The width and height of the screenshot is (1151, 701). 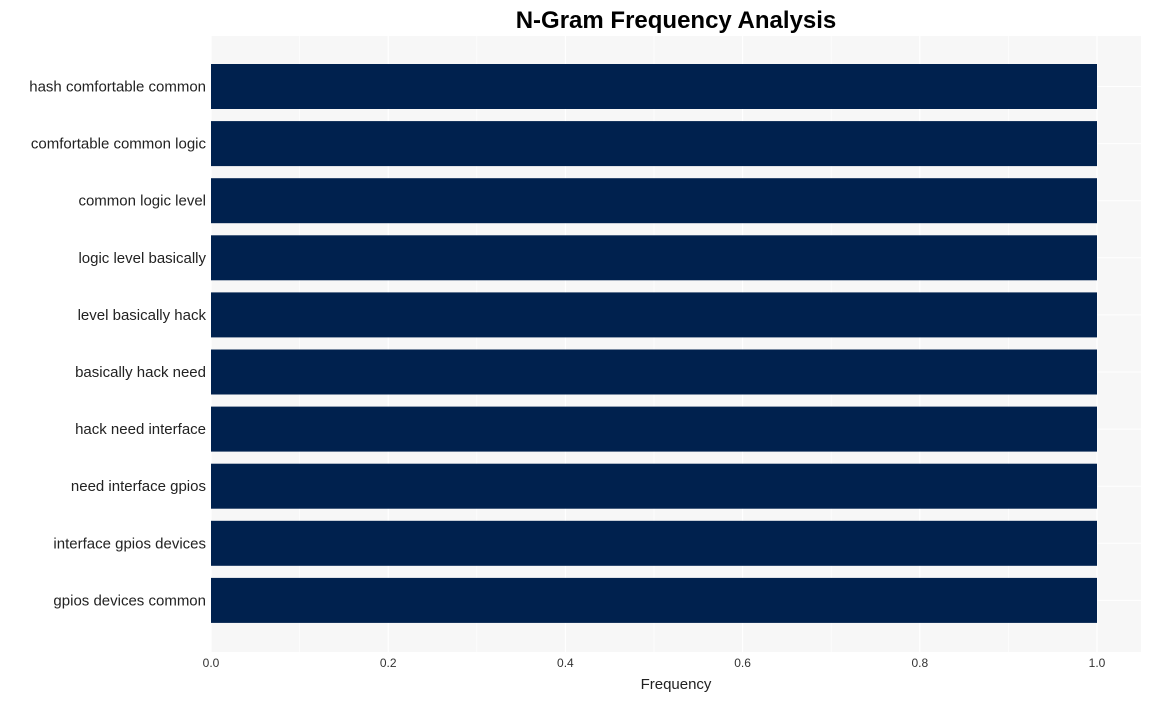 What do you see at coordinates (742, 663) in the screenshot?
I see `x-tick-label: 0.6` at bounding box center [742, 663].